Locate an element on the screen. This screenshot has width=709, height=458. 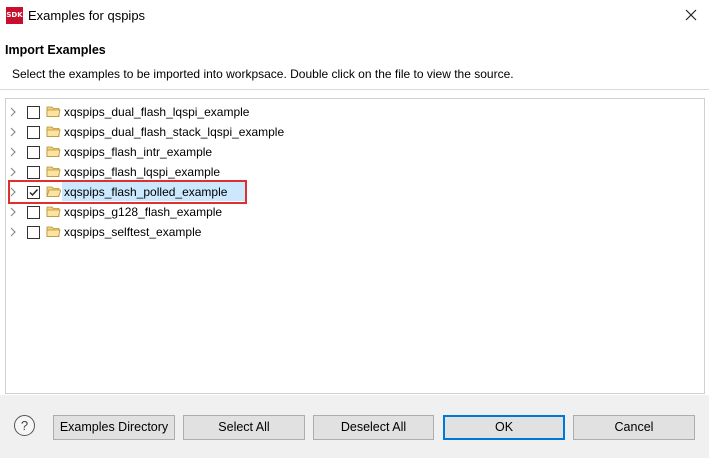
tree-item-label: xqspips_g128_flash_example is located at coordinates (143, 212).